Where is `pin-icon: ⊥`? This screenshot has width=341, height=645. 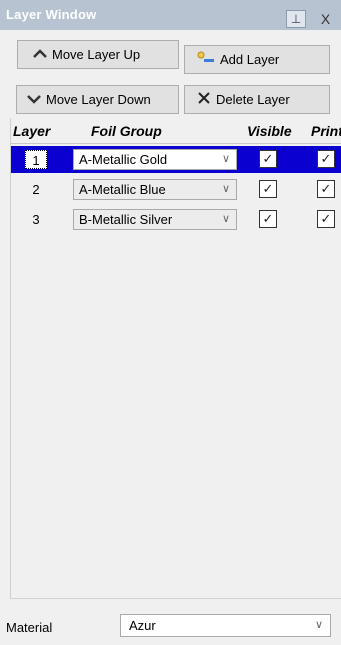
pin-icon: ⊥ is located at coordinates (296, 19).